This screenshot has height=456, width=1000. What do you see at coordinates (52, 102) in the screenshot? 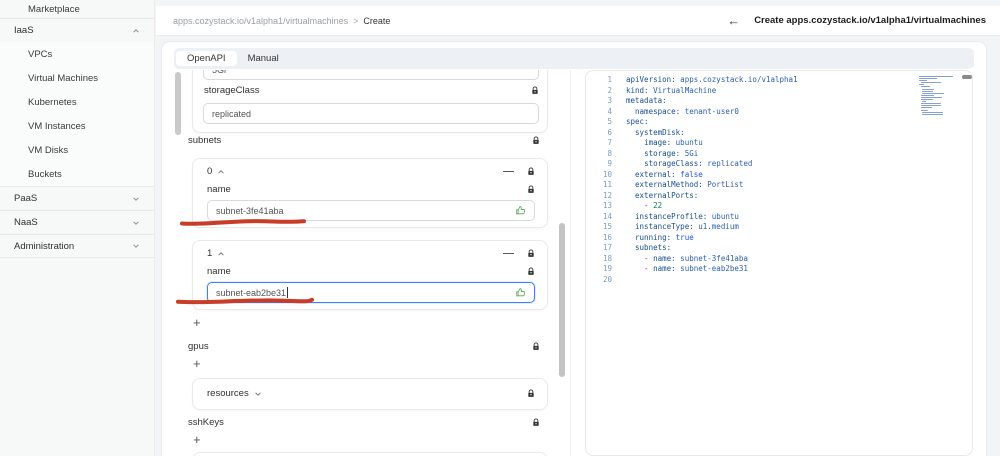
I see `sidebar-item-label: Kubernetes` at bounding box center [52, 102].